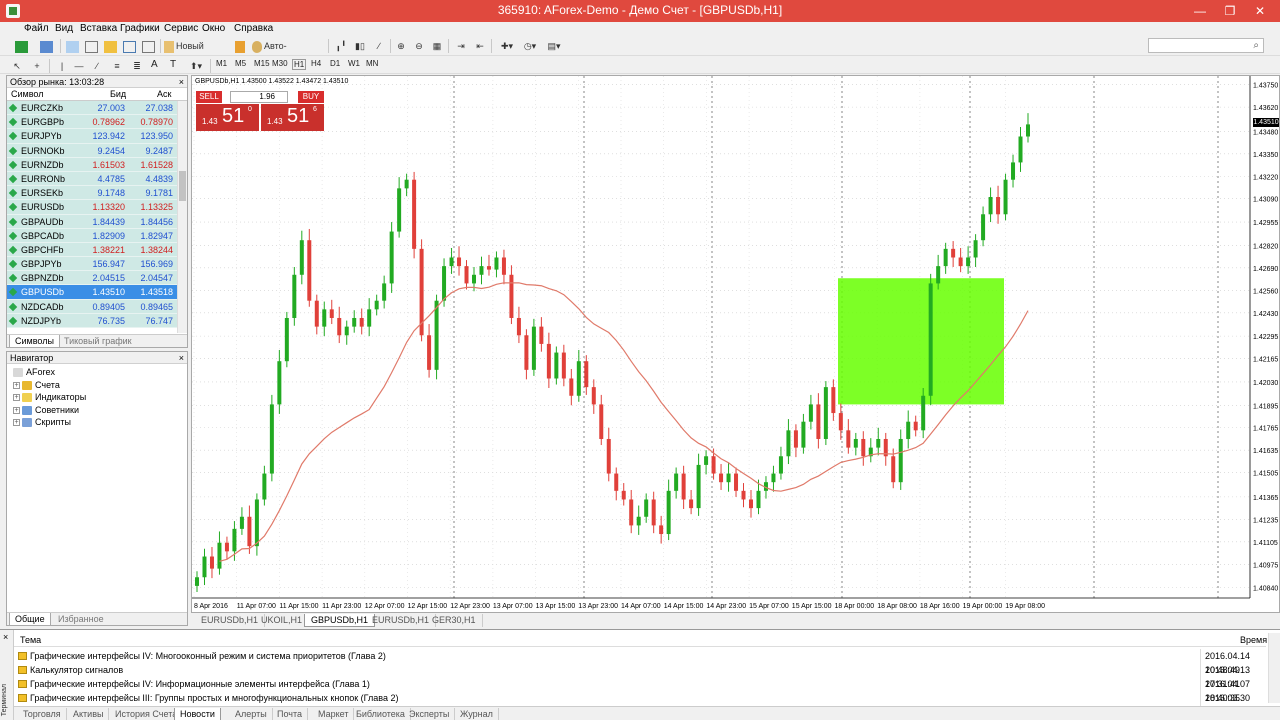 This screenshot has height=720, width=1280. Describe the element at coordinates (30, 640) in the screenshot. I see `col-subject: Тема` at that location.